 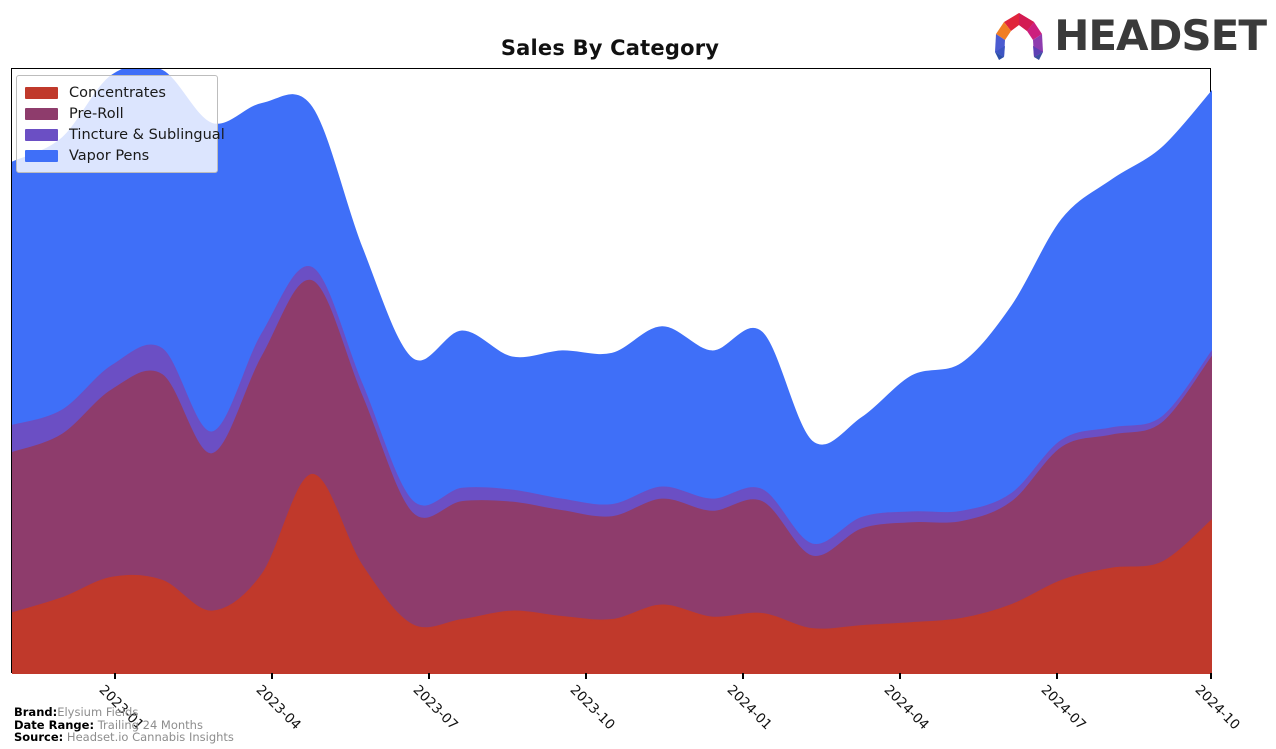 I want to click on headset-arch-logo-icon, so click(x=1019, y=36).